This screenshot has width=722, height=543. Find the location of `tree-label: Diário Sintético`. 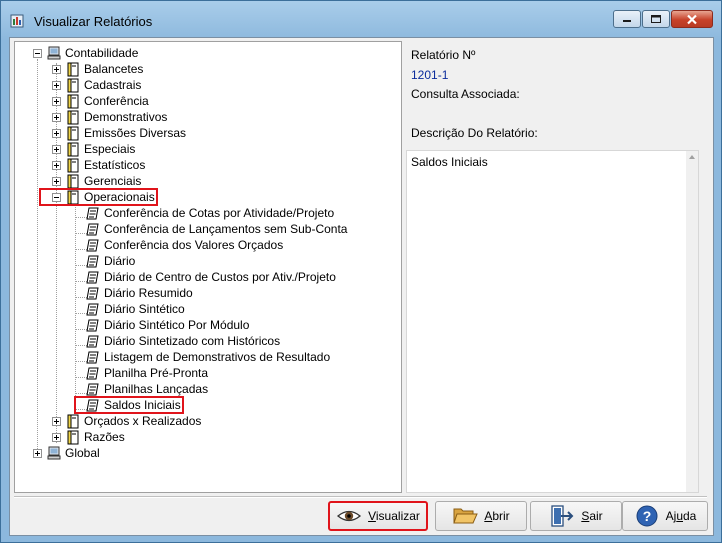

tree-label: Diário Sintético is located at coordinates (144, 309).